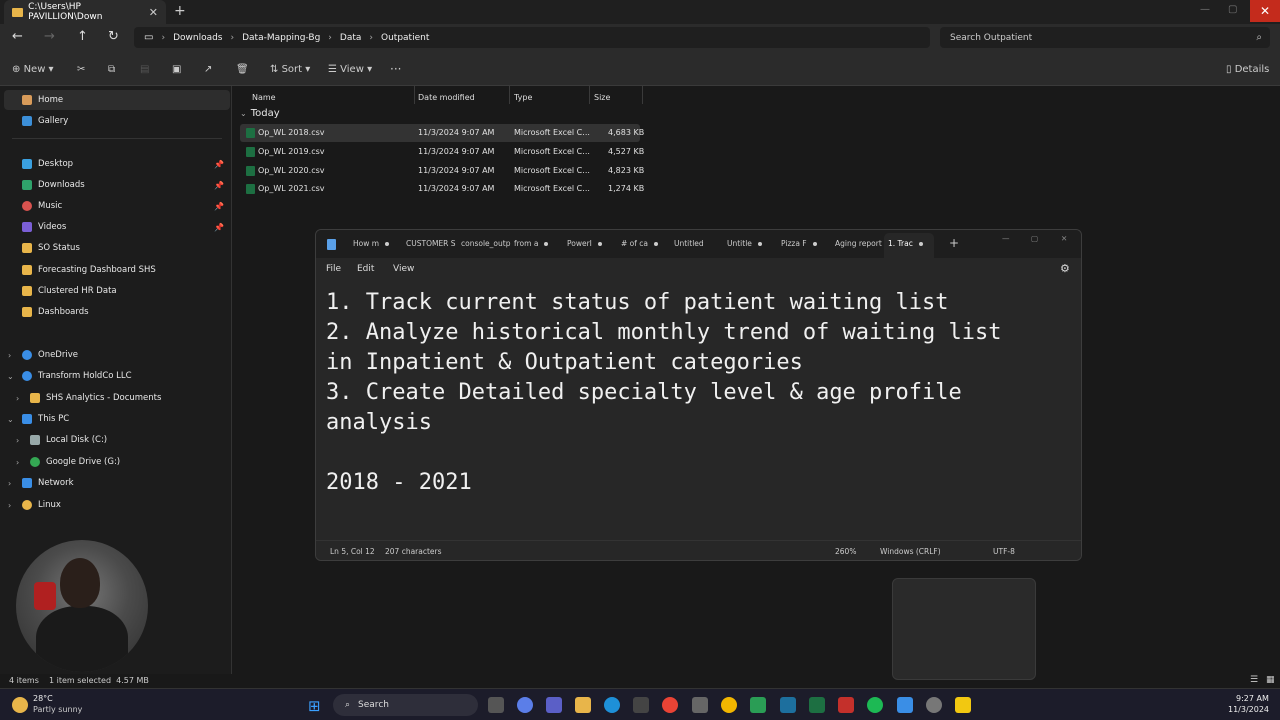 The height and width of the screenshot is (720, 1280). What do you see at coordinates (1064, 238) in the screenshot?
I see `close-button: ✕` at bounding box center [1064, 238].